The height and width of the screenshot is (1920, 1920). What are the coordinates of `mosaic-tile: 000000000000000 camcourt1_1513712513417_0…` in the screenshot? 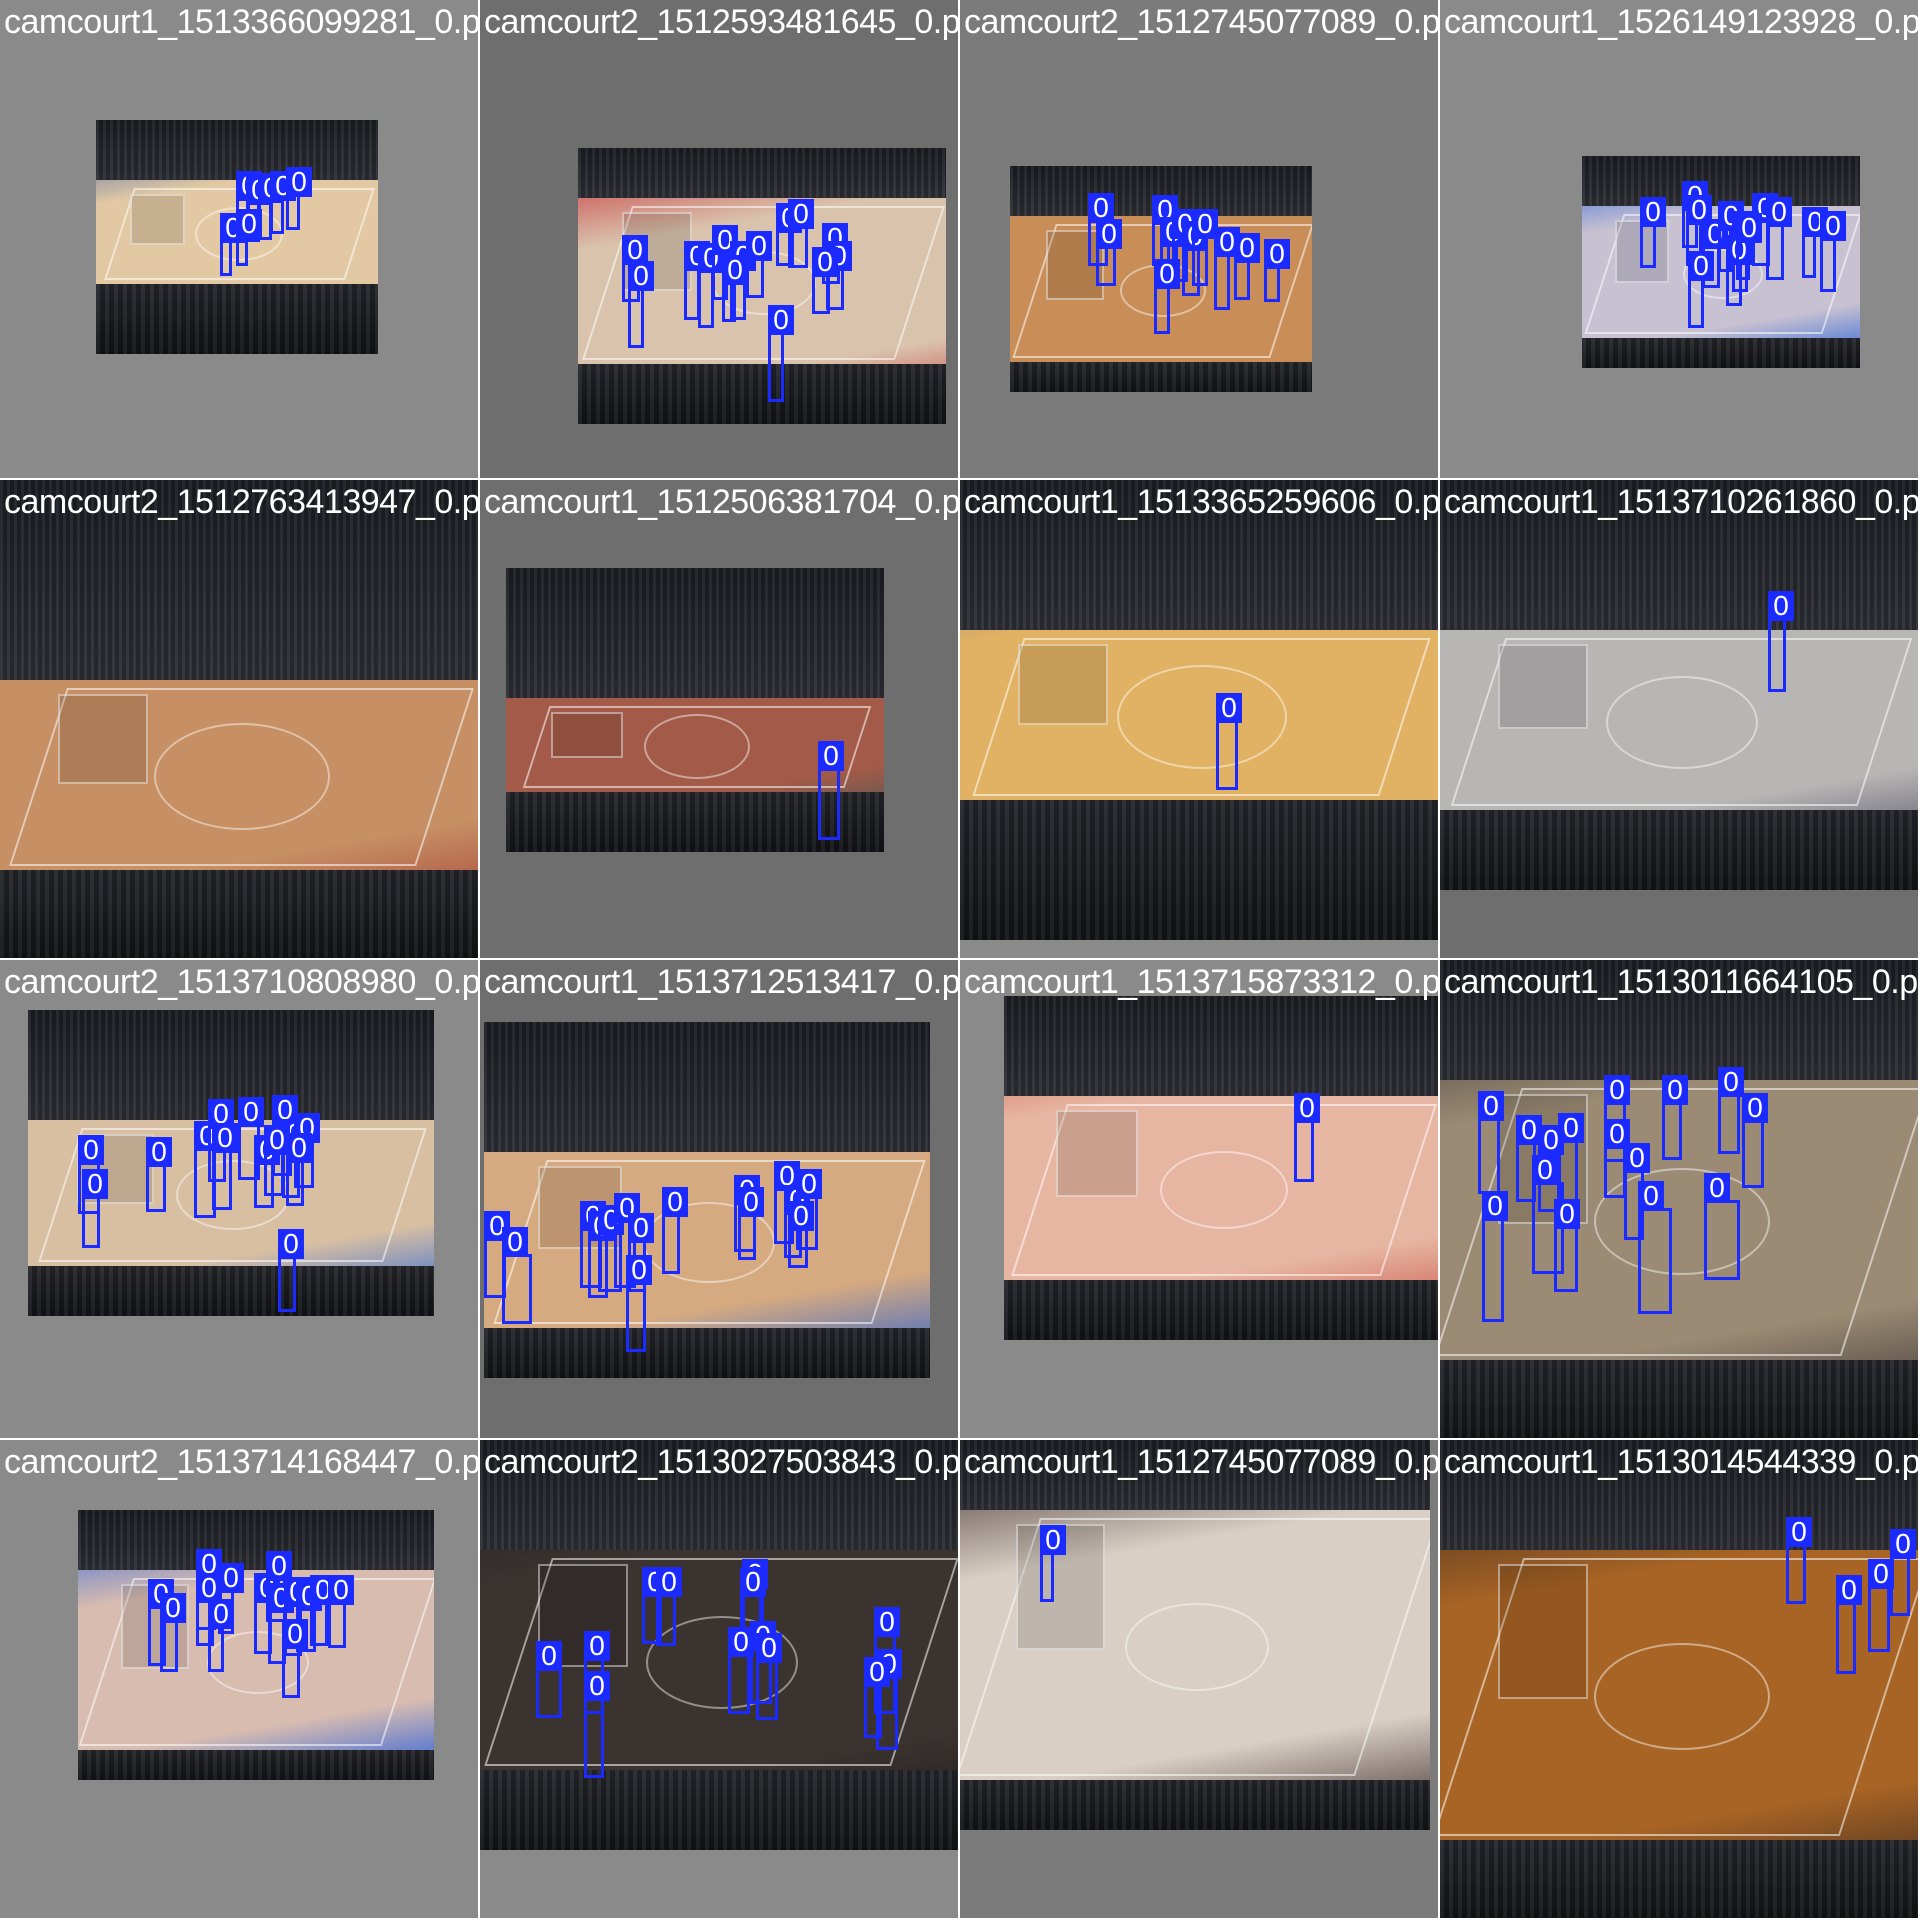 It's located at (720, 1200).